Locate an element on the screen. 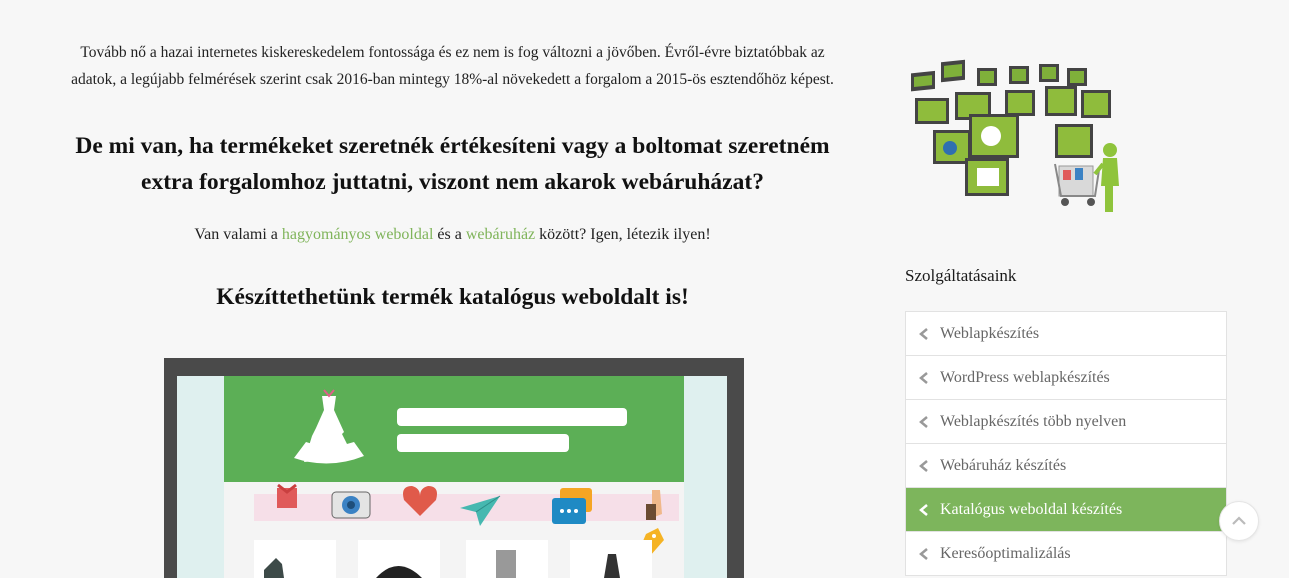 This screenshot has height=578, width=1289. service-item-catalog: Katalógus weboldal készítés is located at coordinates (1066, 510).